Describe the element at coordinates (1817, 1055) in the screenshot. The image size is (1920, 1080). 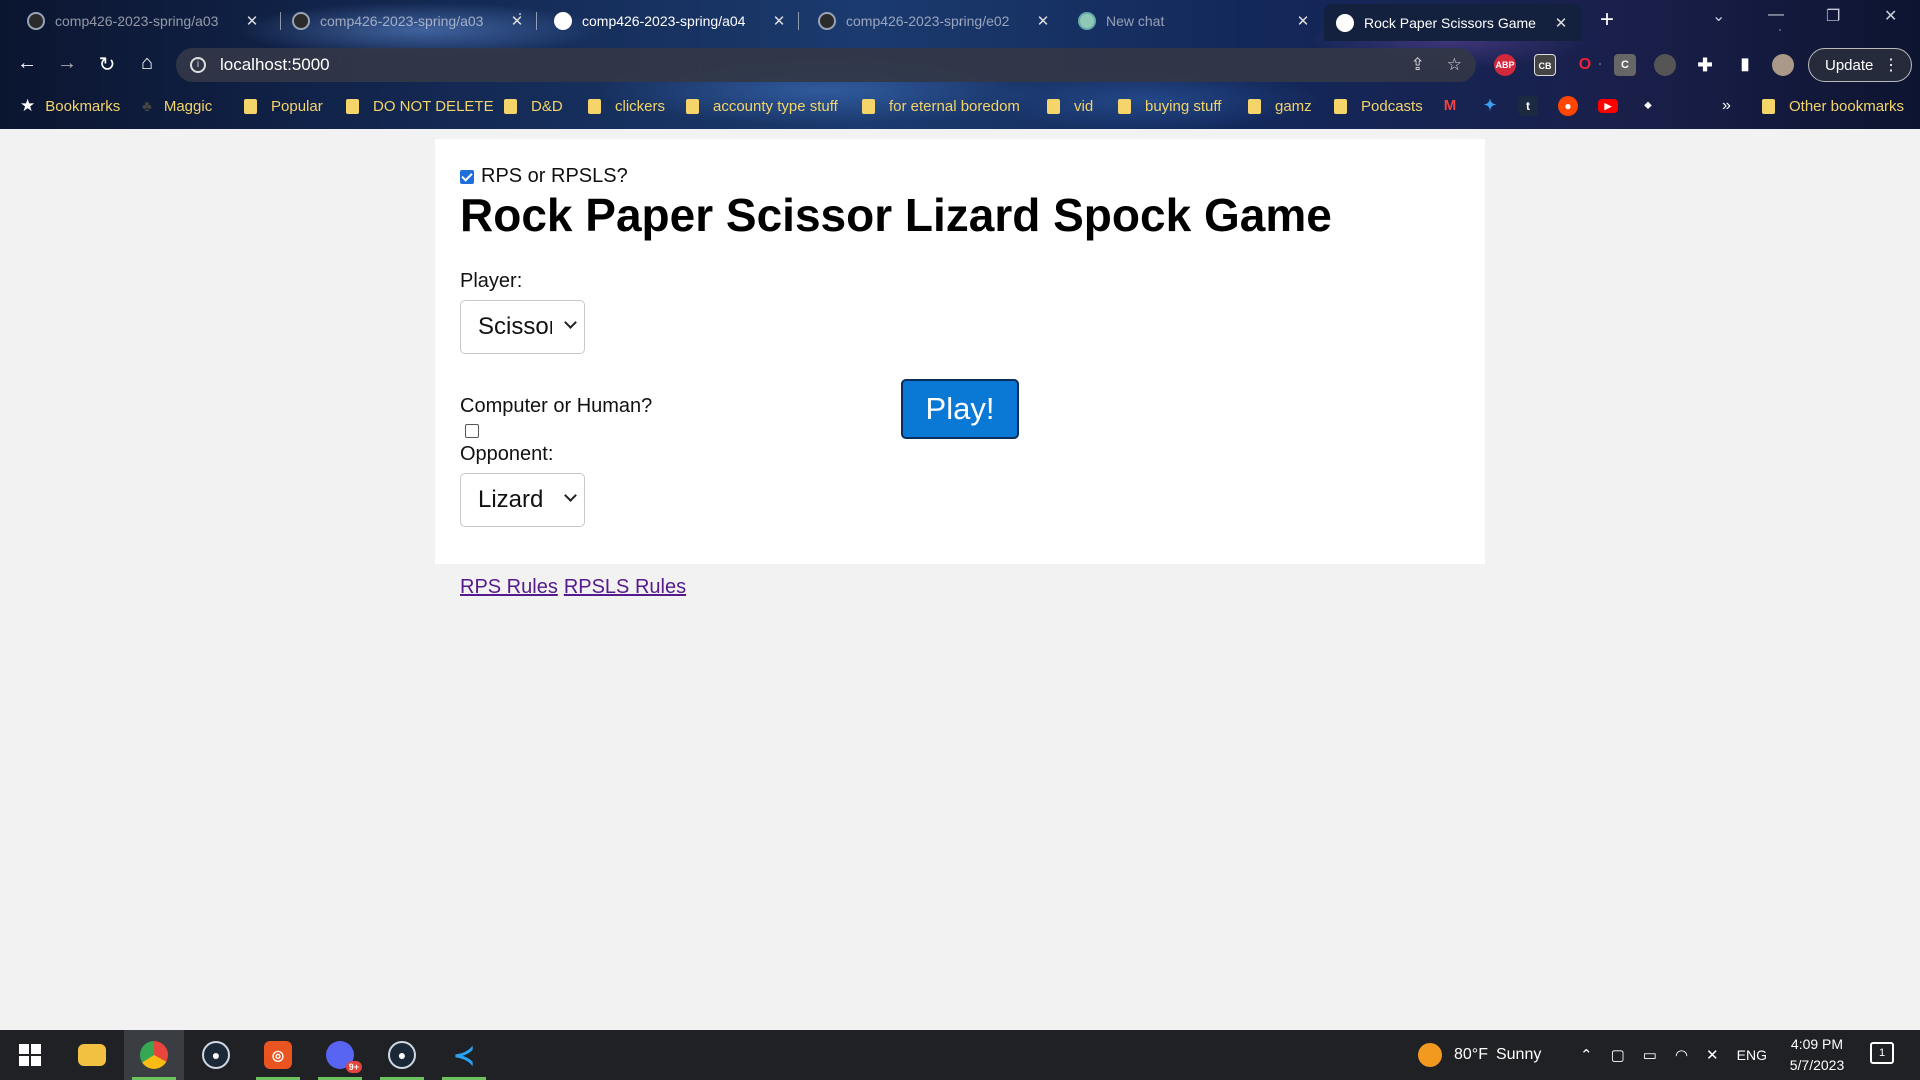
I see `taskbar-clock: 4:09 PM 5/7/2023` at that location.